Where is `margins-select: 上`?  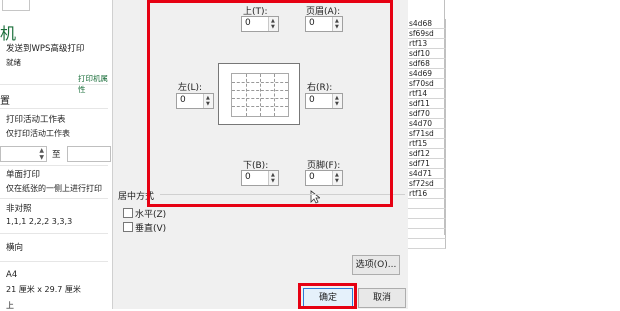 margins-select: 上 is located at coordinates (10, 305).